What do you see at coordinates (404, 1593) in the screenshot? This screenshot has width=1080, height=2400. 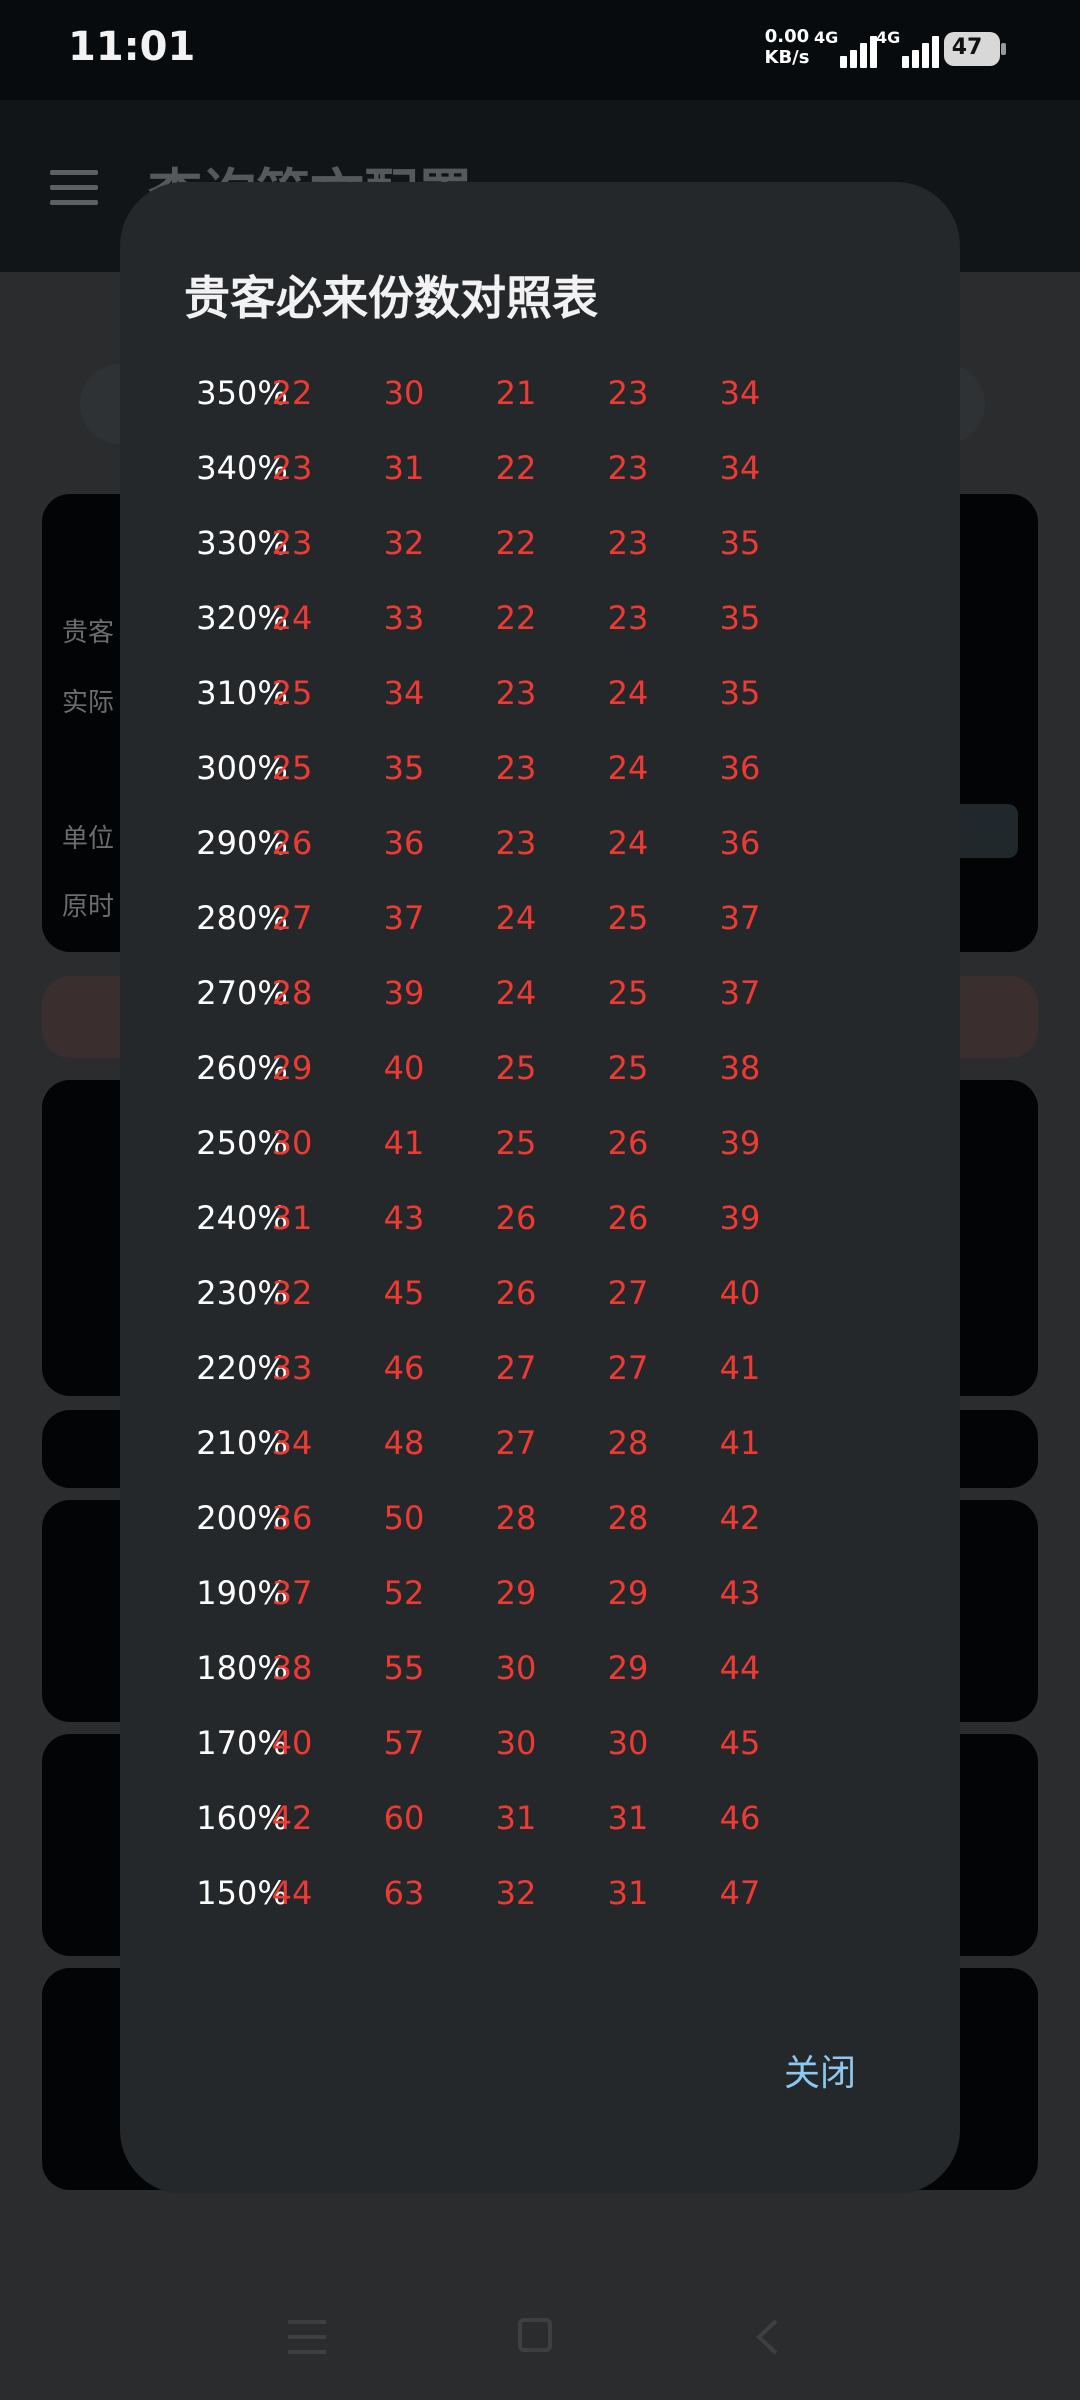 I see `table-cell: 52` at bounding box center [404, 1593].